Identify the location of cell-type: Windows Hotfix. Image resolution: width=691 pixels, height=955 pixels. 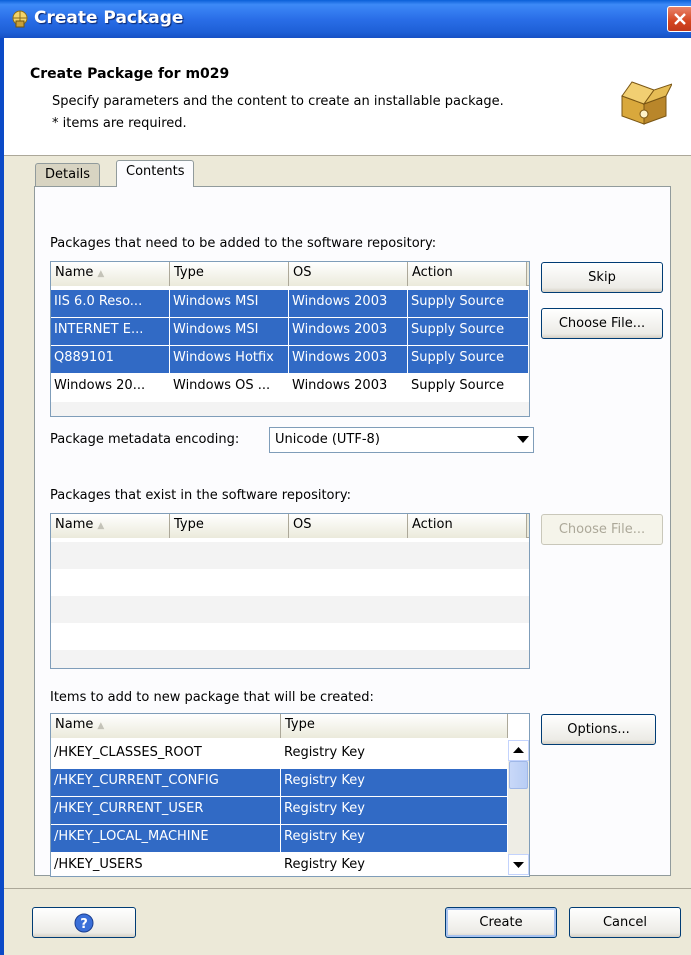
(229, 359).